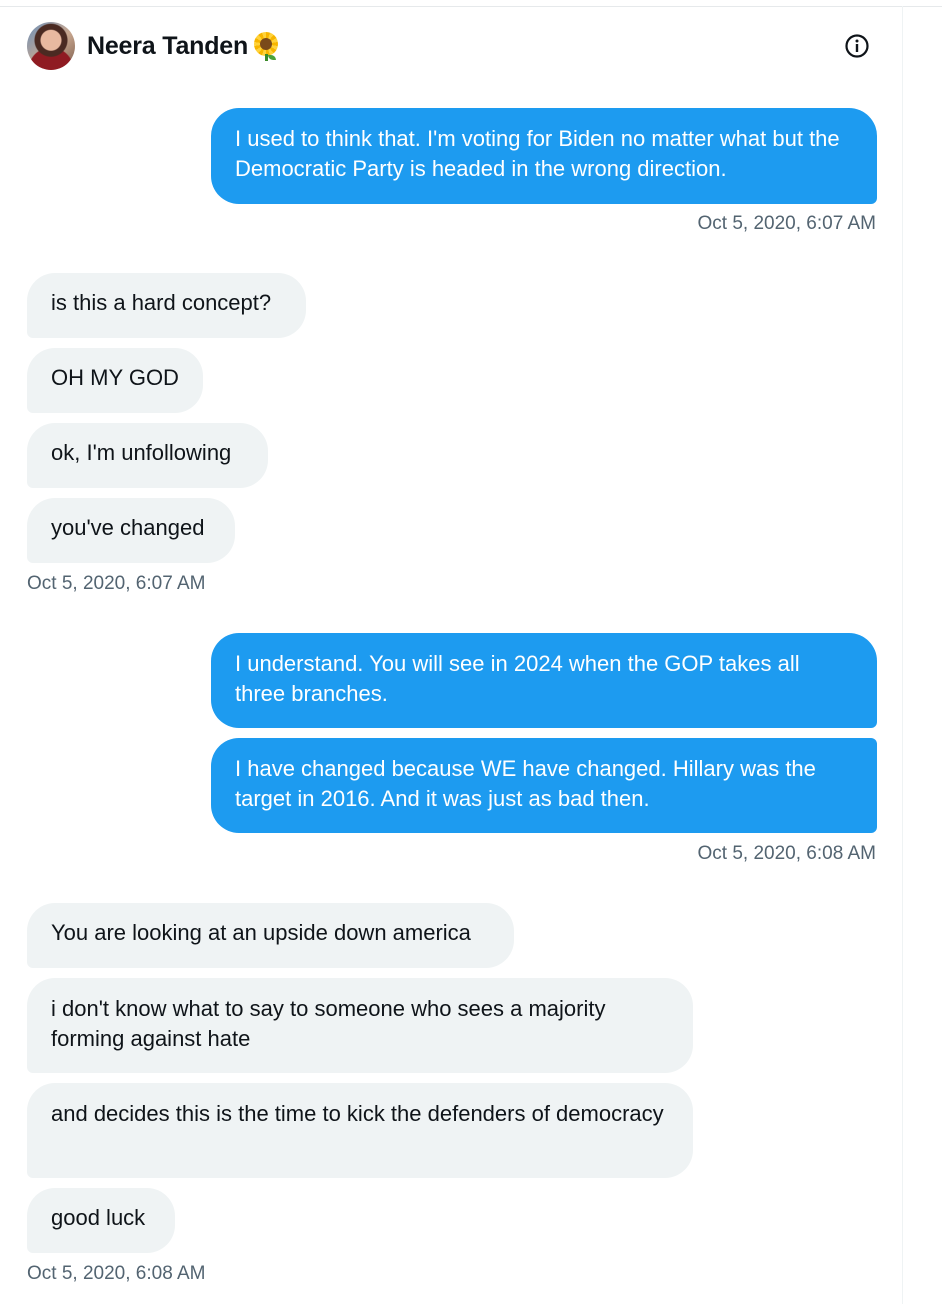 This screenshot has height=1304, width=942. I want to click on received-message: ok, I'm unfollowing, so click(147, 455).